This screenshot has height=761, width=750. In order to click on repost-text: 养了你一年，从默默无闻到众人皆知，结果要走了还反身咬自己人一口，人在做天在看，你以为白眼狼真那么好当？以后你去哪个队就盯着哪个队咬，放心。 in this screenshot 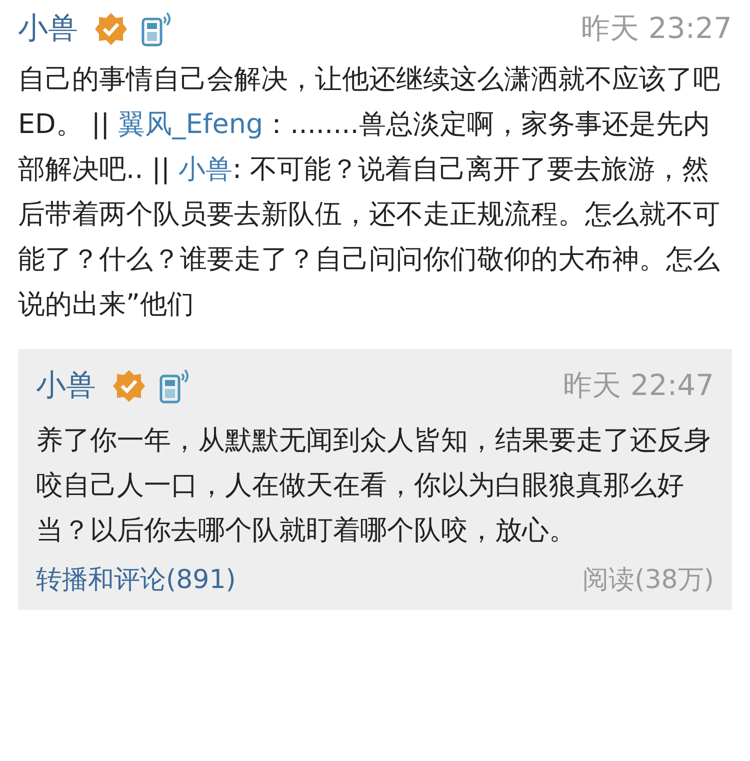, I will do `click(374, 486)`.